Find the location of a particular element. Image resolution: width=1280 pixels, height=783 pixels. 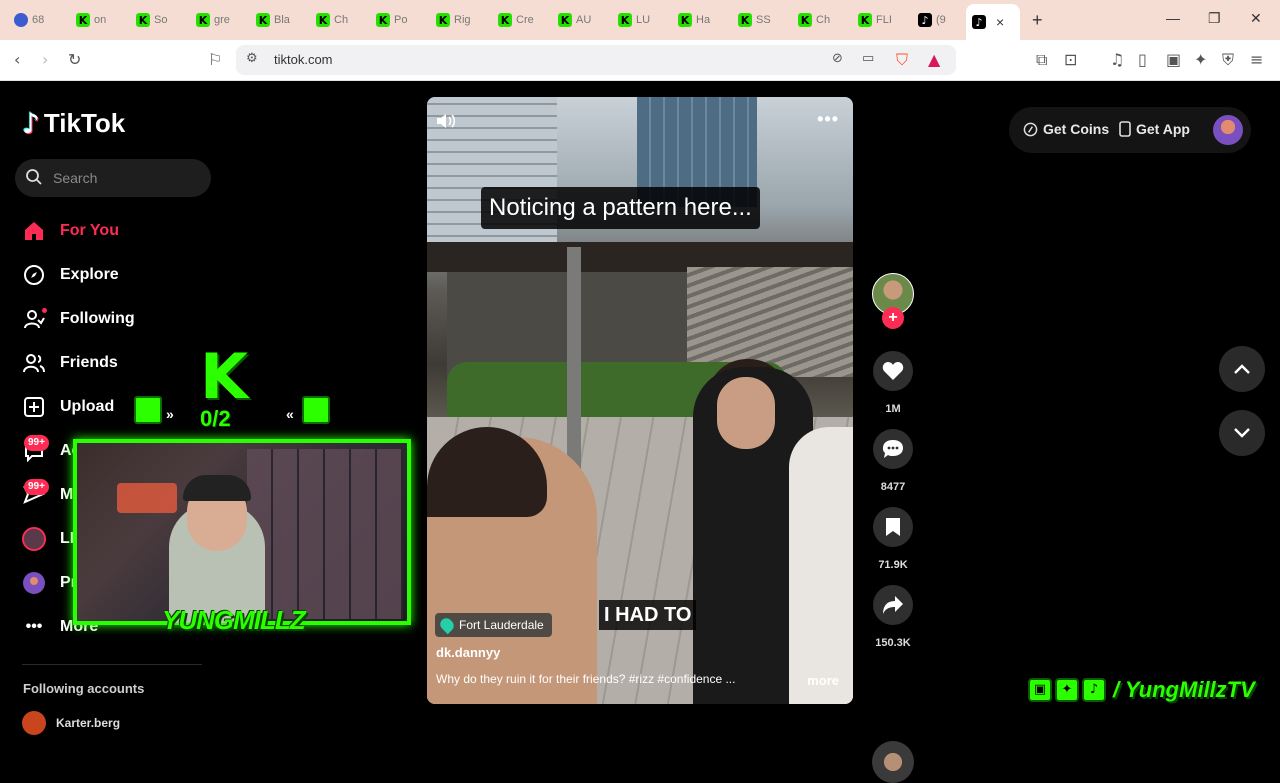

browser-tab: K SS is located at coordinates (760, 20).